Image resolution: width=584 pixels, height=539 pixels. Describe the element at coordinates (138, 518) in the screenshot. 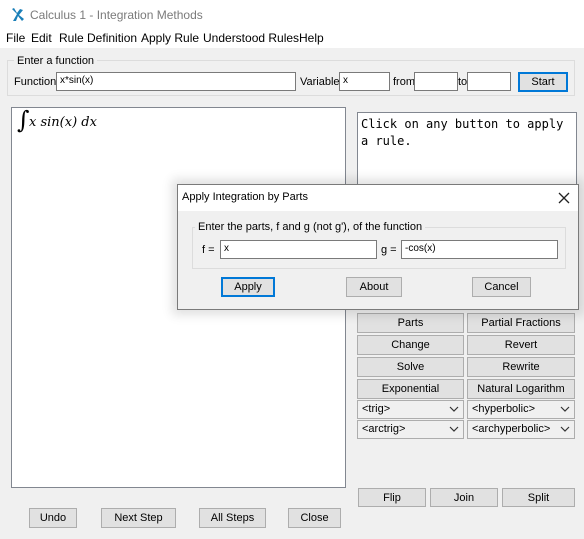

I see `next-step-button: Next Step` at that location.